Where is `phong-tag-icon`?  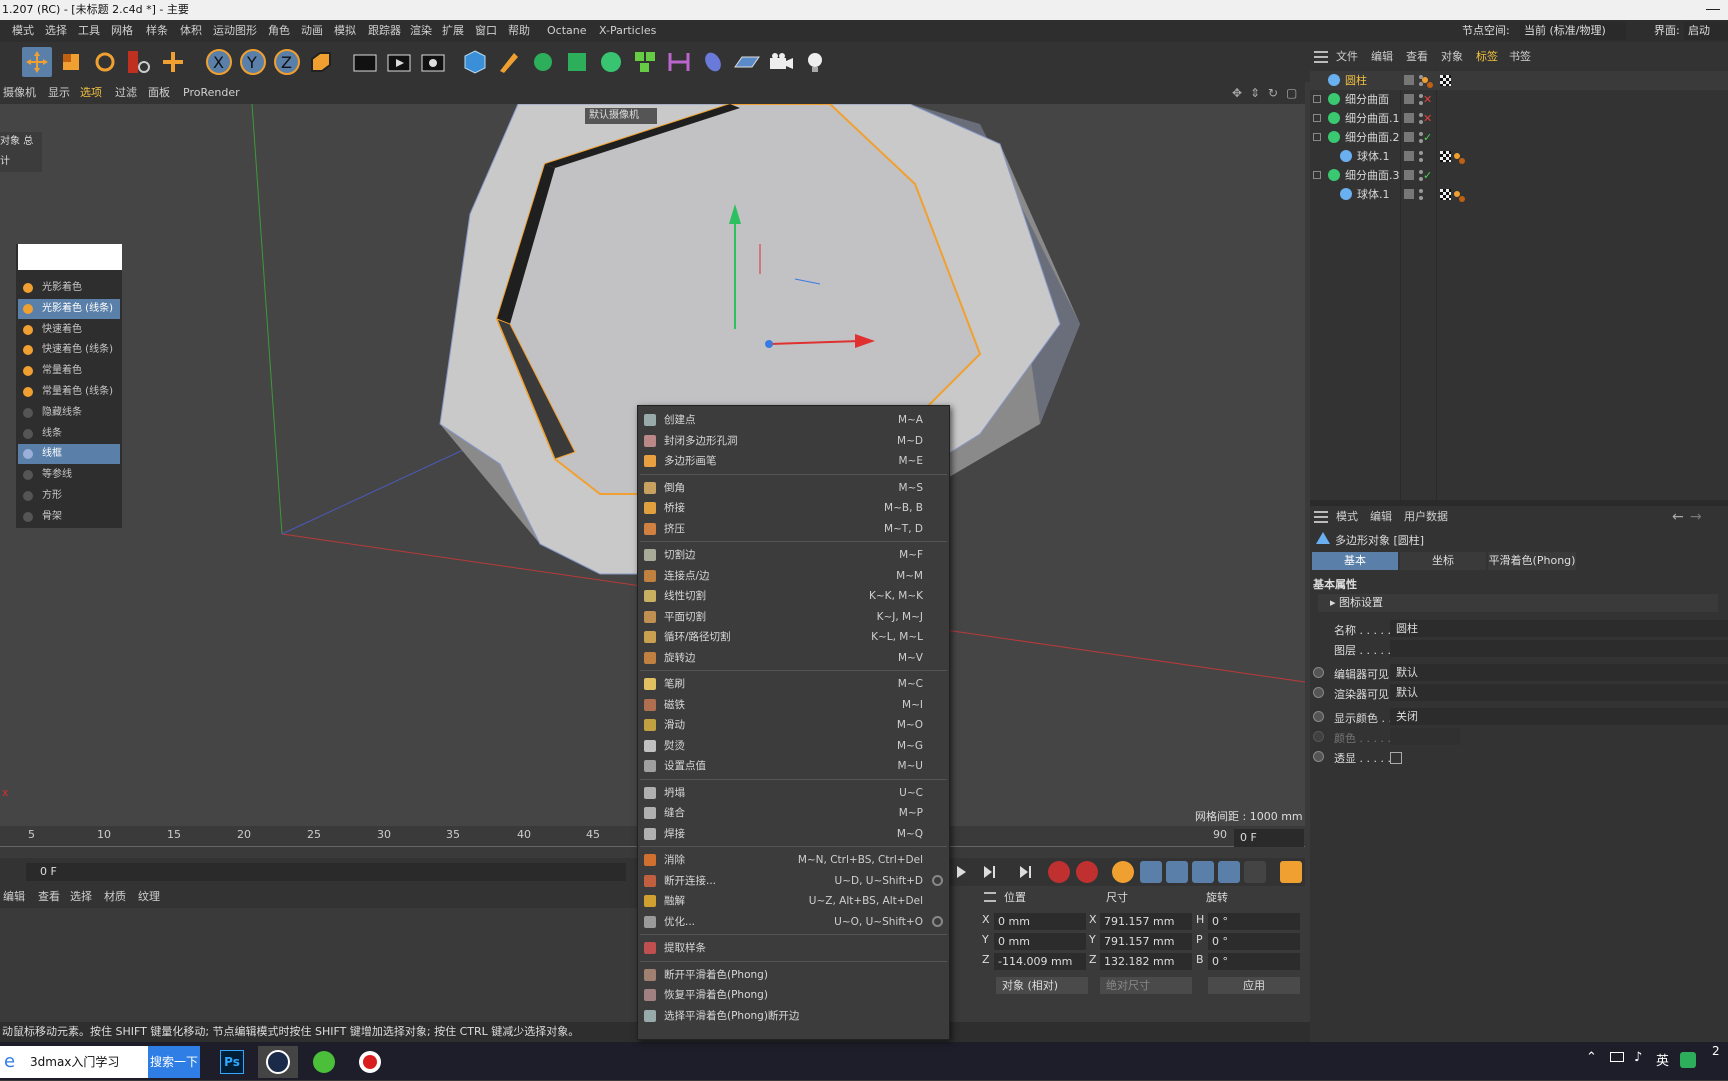 phong-tag-icon is located at coordinates (1427, 81).